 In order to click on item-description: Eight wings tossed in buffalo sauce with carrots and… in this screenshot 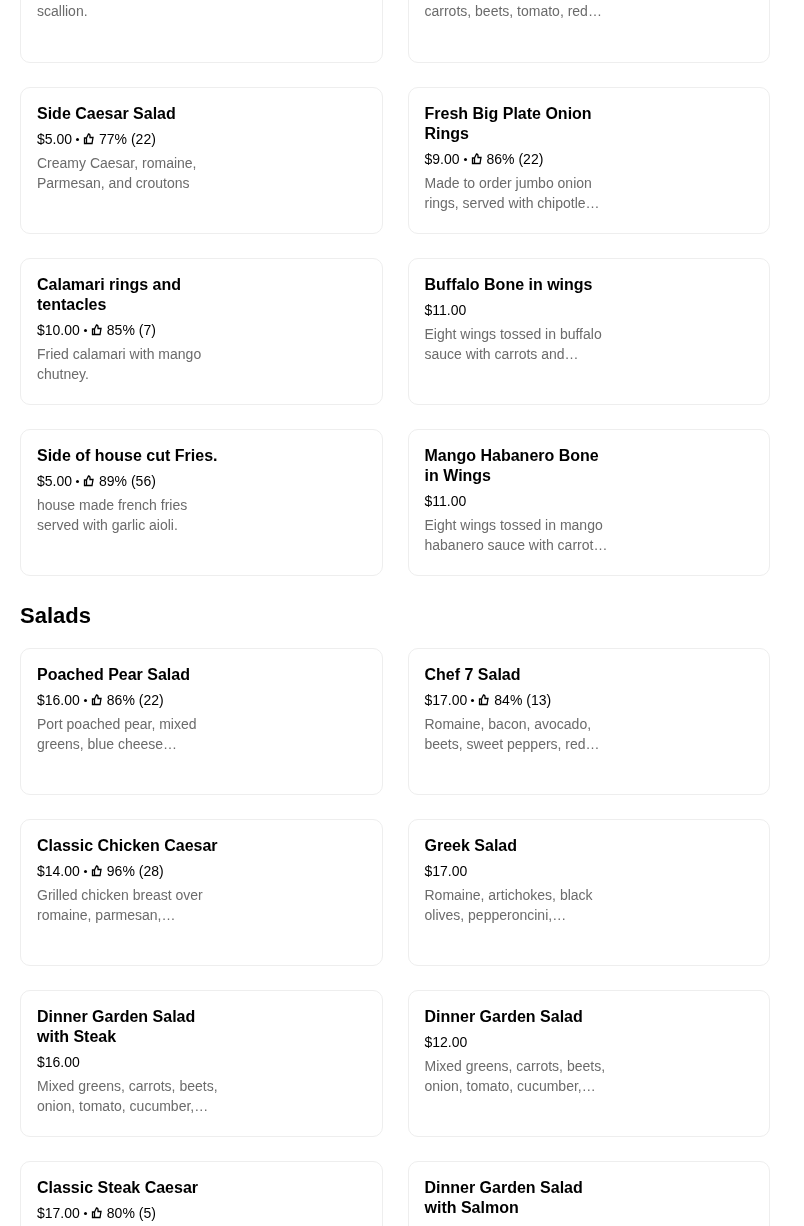, I will do `click(513, 344)`.